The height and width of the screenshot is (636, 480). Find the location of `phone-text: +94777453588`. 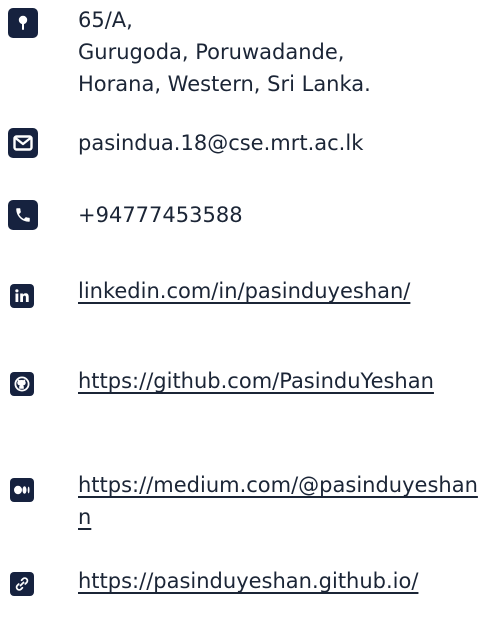

phone-text: +94777453588 is located at coordinates (275, 215).